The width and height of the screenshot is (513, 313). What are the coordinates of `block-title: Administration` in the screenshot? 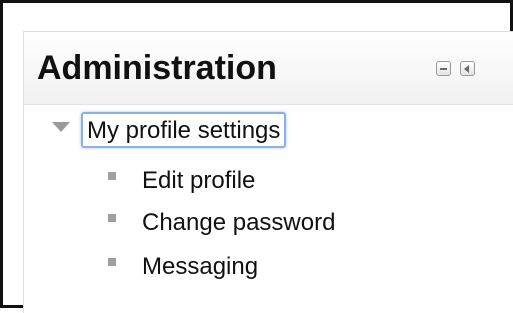 It's located at (157, 68).